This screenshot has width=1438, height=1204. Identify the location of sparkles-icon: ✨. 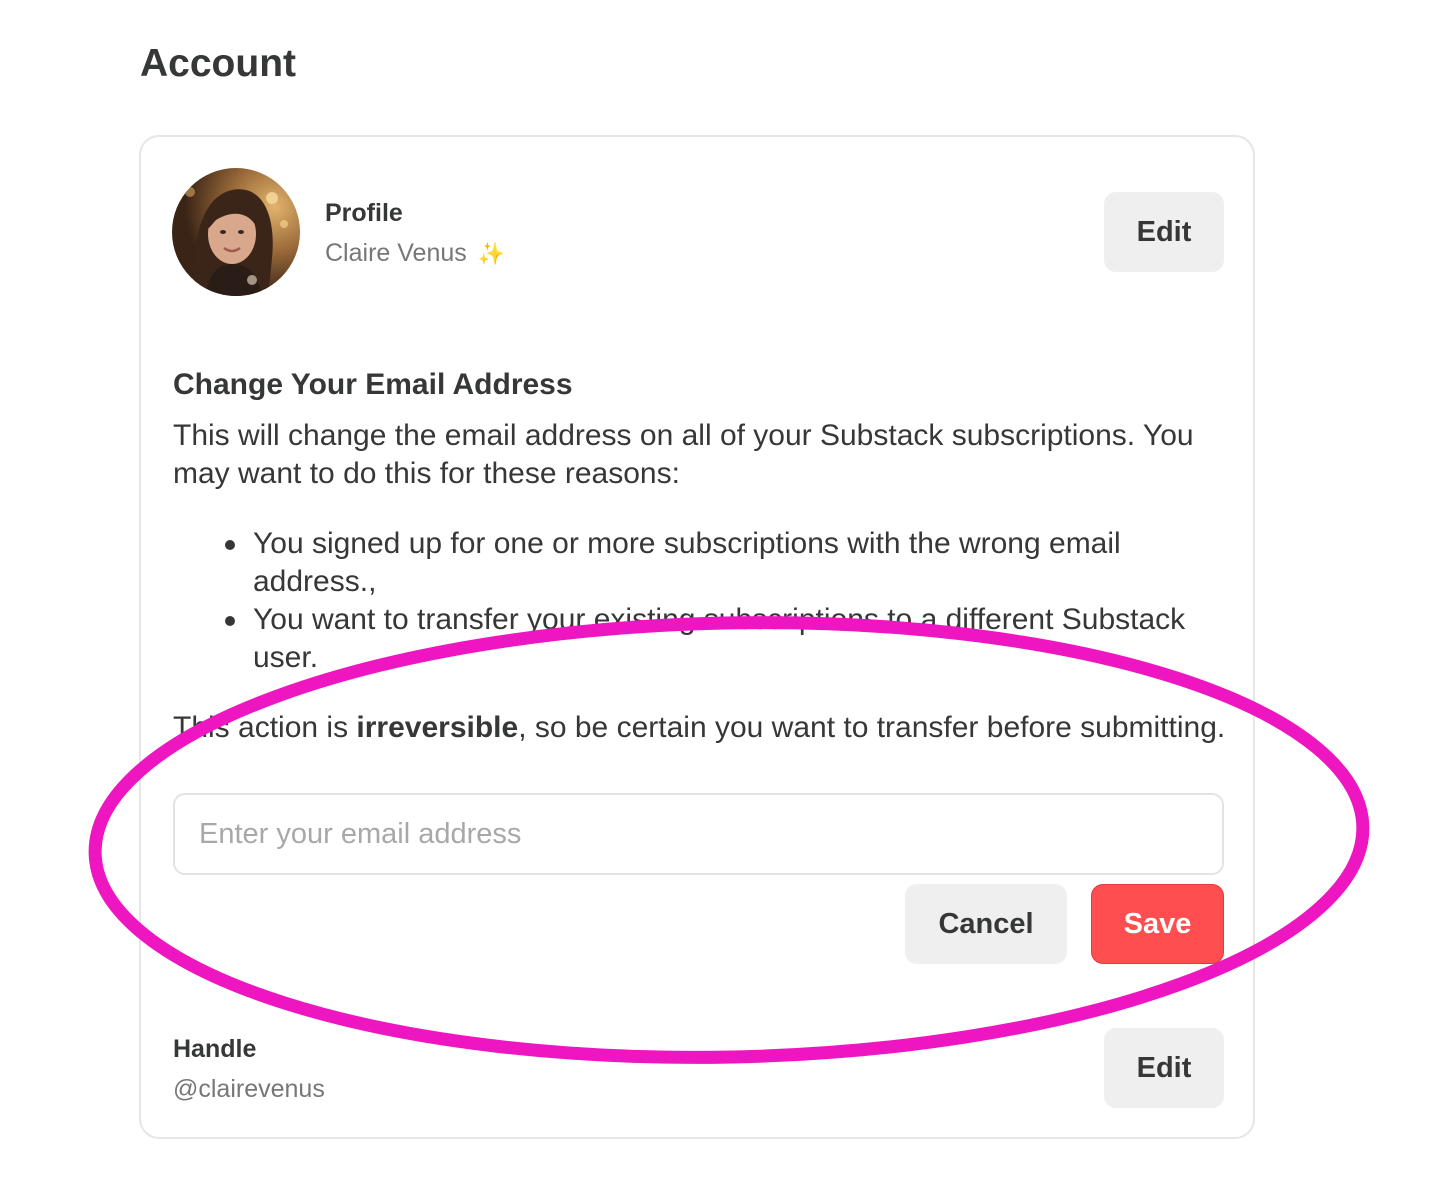
(491, 253).